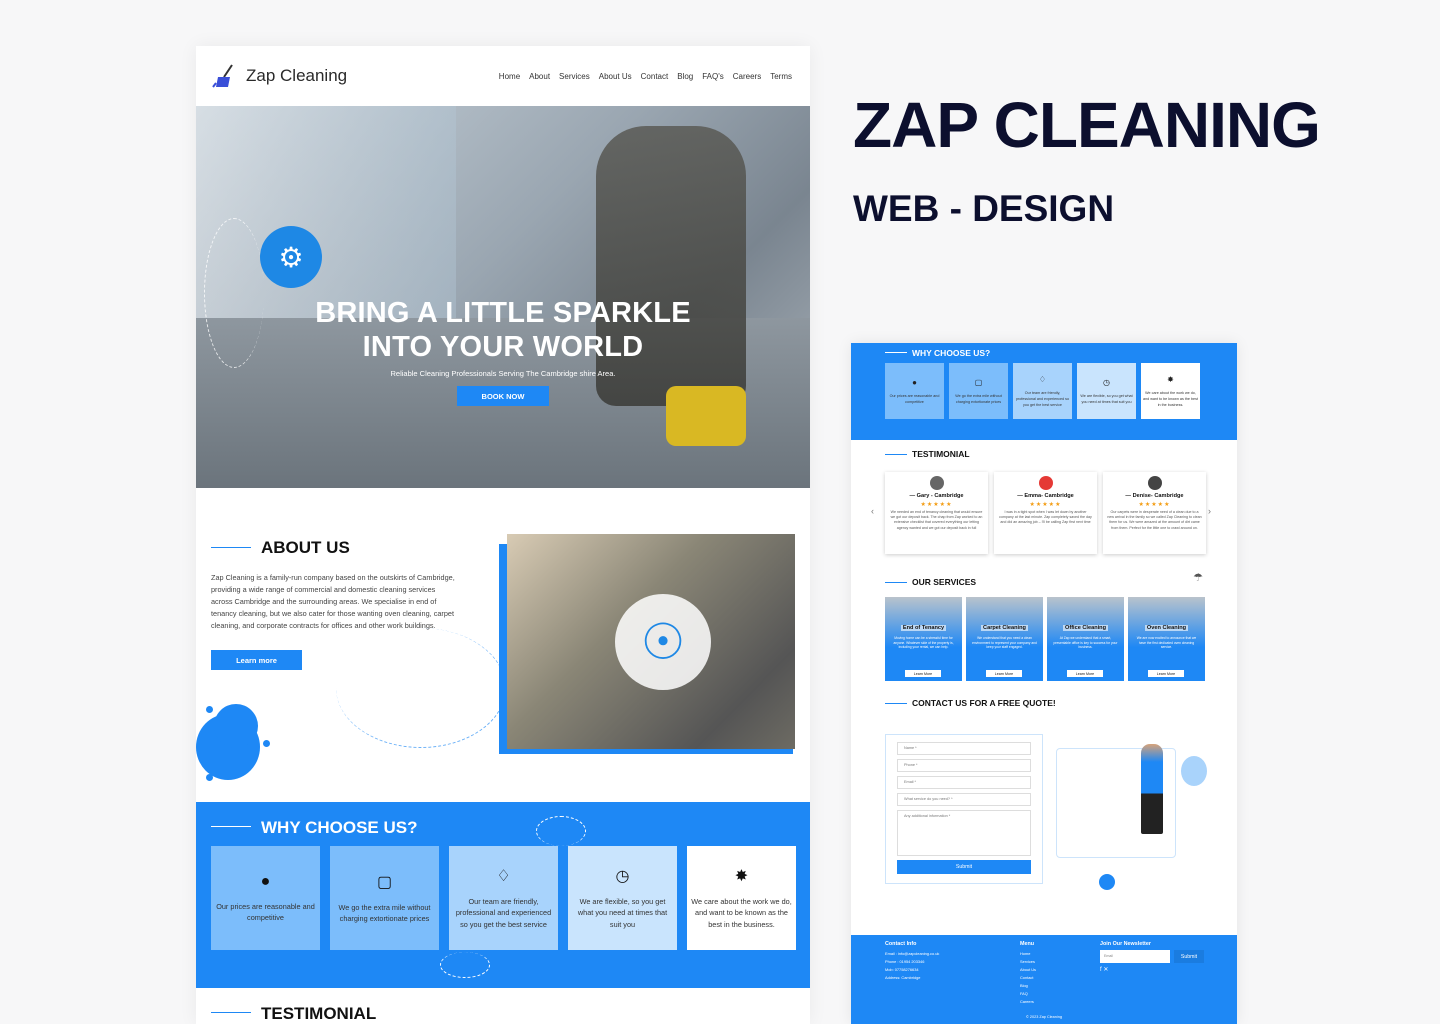 This screenshot has height=1024, width=1440. I want to click on newsletter-submit-button: Submit, so click(1189, 956).